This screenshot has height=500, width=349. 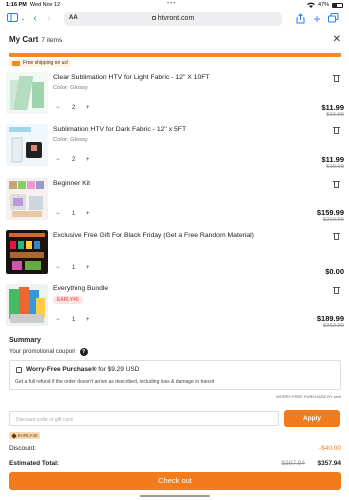 What do you see at coordinates (25, 340) in the screenshot?
I see `summary-title: Summary` at bounding box center [25, 340].